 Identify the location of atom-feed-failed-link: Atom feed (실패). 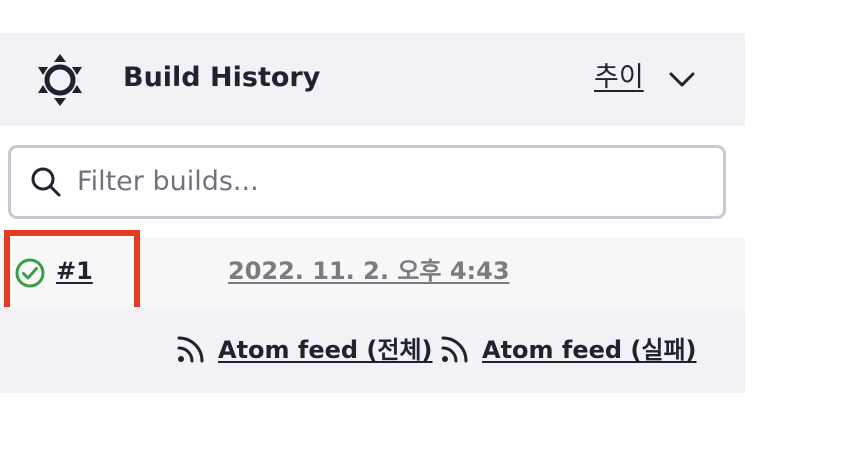
(568, 352).